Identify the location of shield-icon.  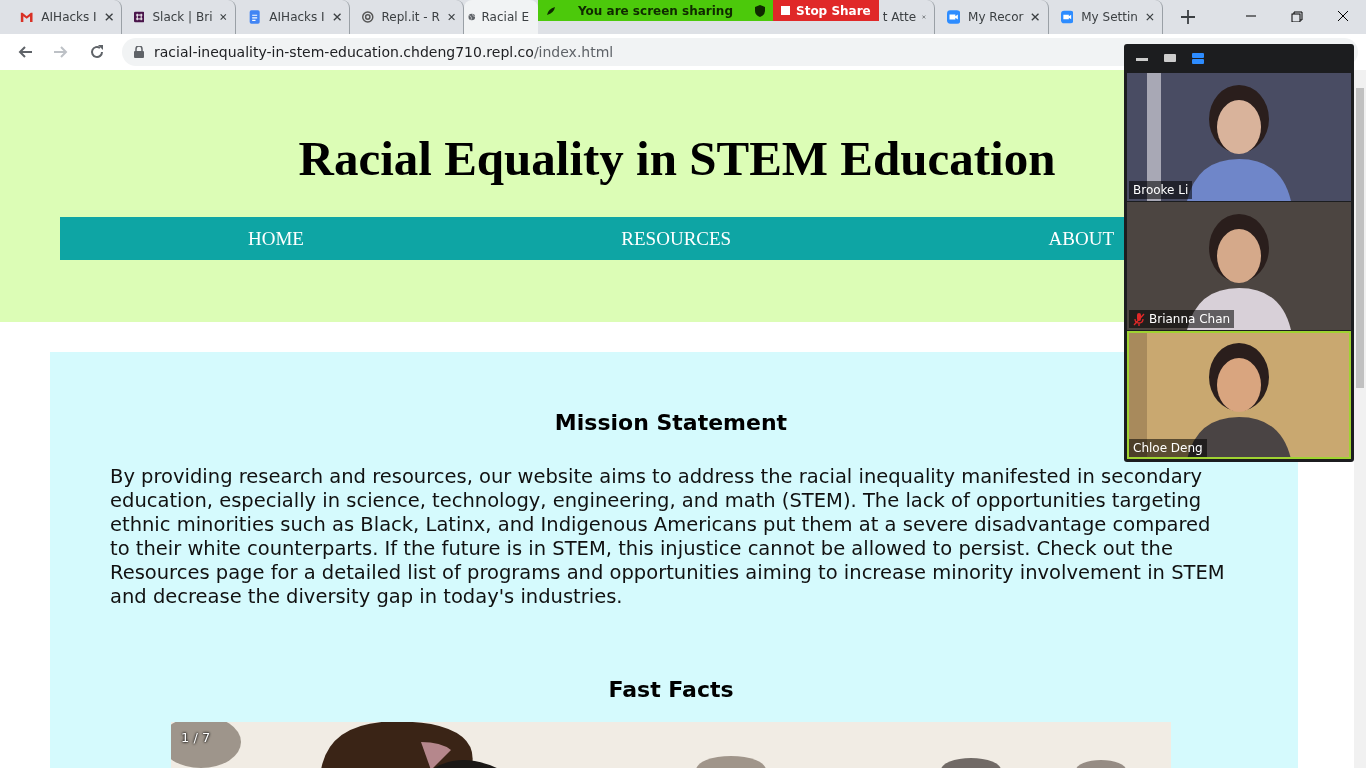
(760, 10).